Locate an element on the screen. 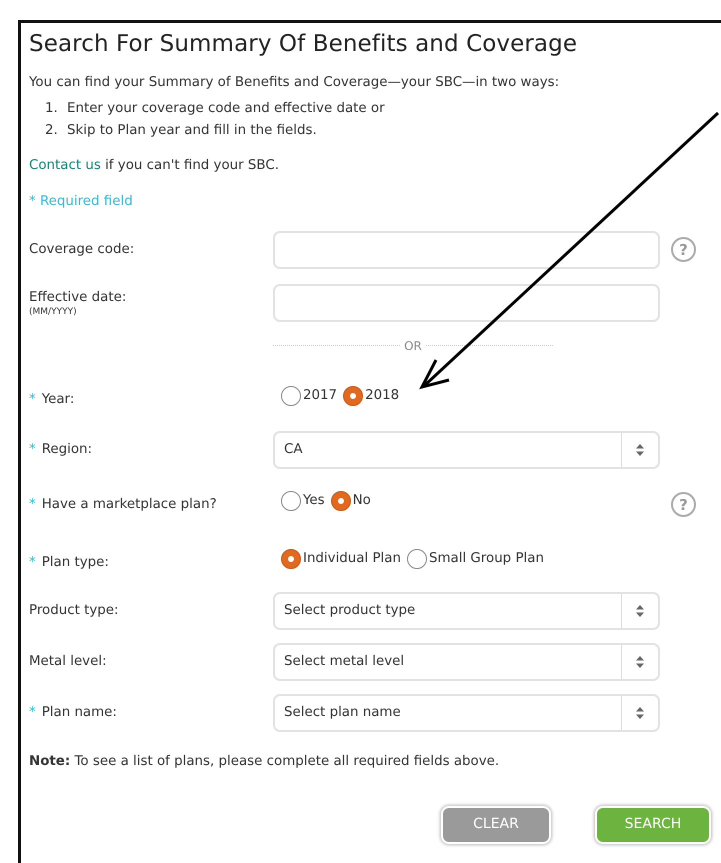  radio-label: 2017 is located at coordinates (320, 396).